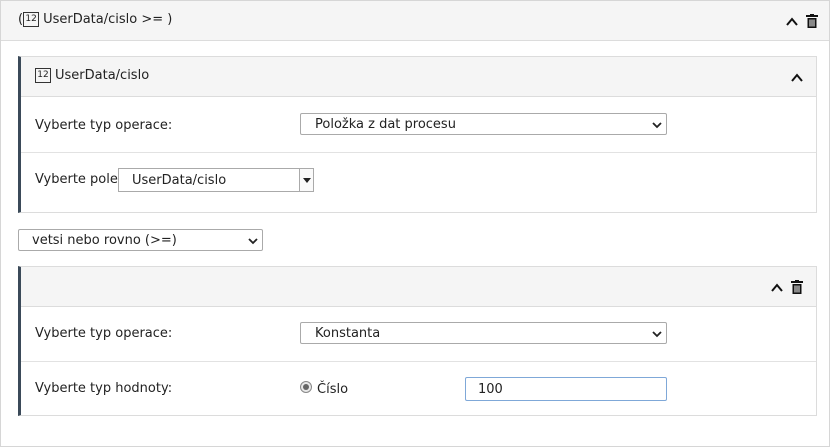 This screenshot has width=830, height=447. Describe the element at coordinates (483, 333) in the screenshot. I see `operation-type-select: Konstanta` at that location.